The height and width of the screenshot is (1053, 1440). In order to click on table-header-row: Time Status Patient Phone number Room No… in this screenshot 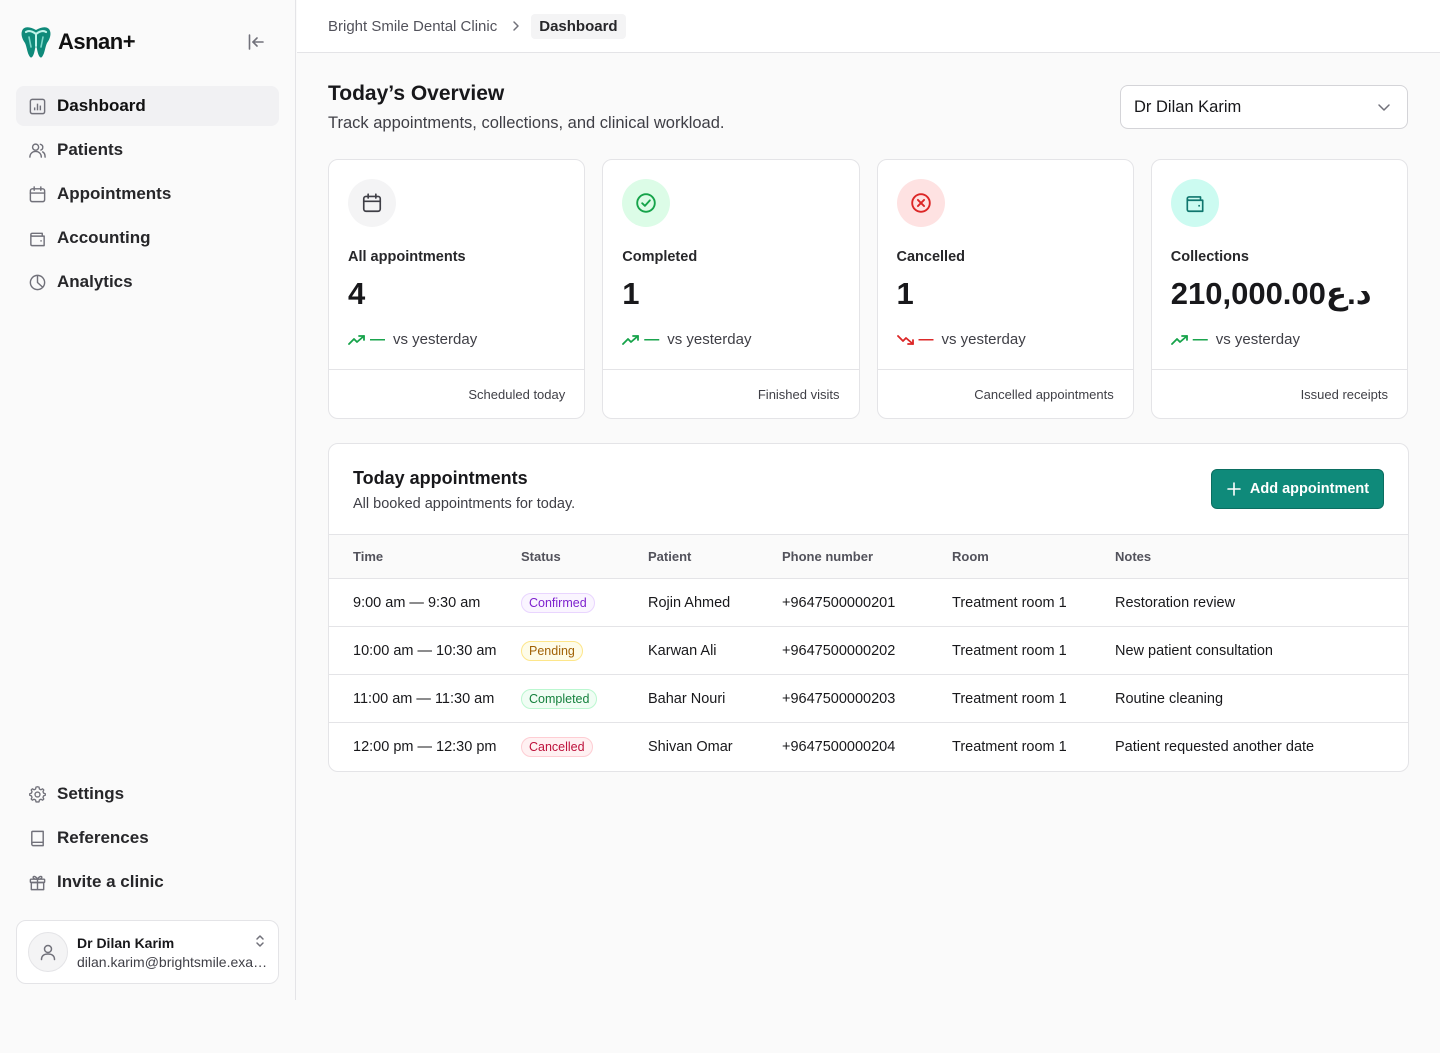, I will do `click(868, 556)`.